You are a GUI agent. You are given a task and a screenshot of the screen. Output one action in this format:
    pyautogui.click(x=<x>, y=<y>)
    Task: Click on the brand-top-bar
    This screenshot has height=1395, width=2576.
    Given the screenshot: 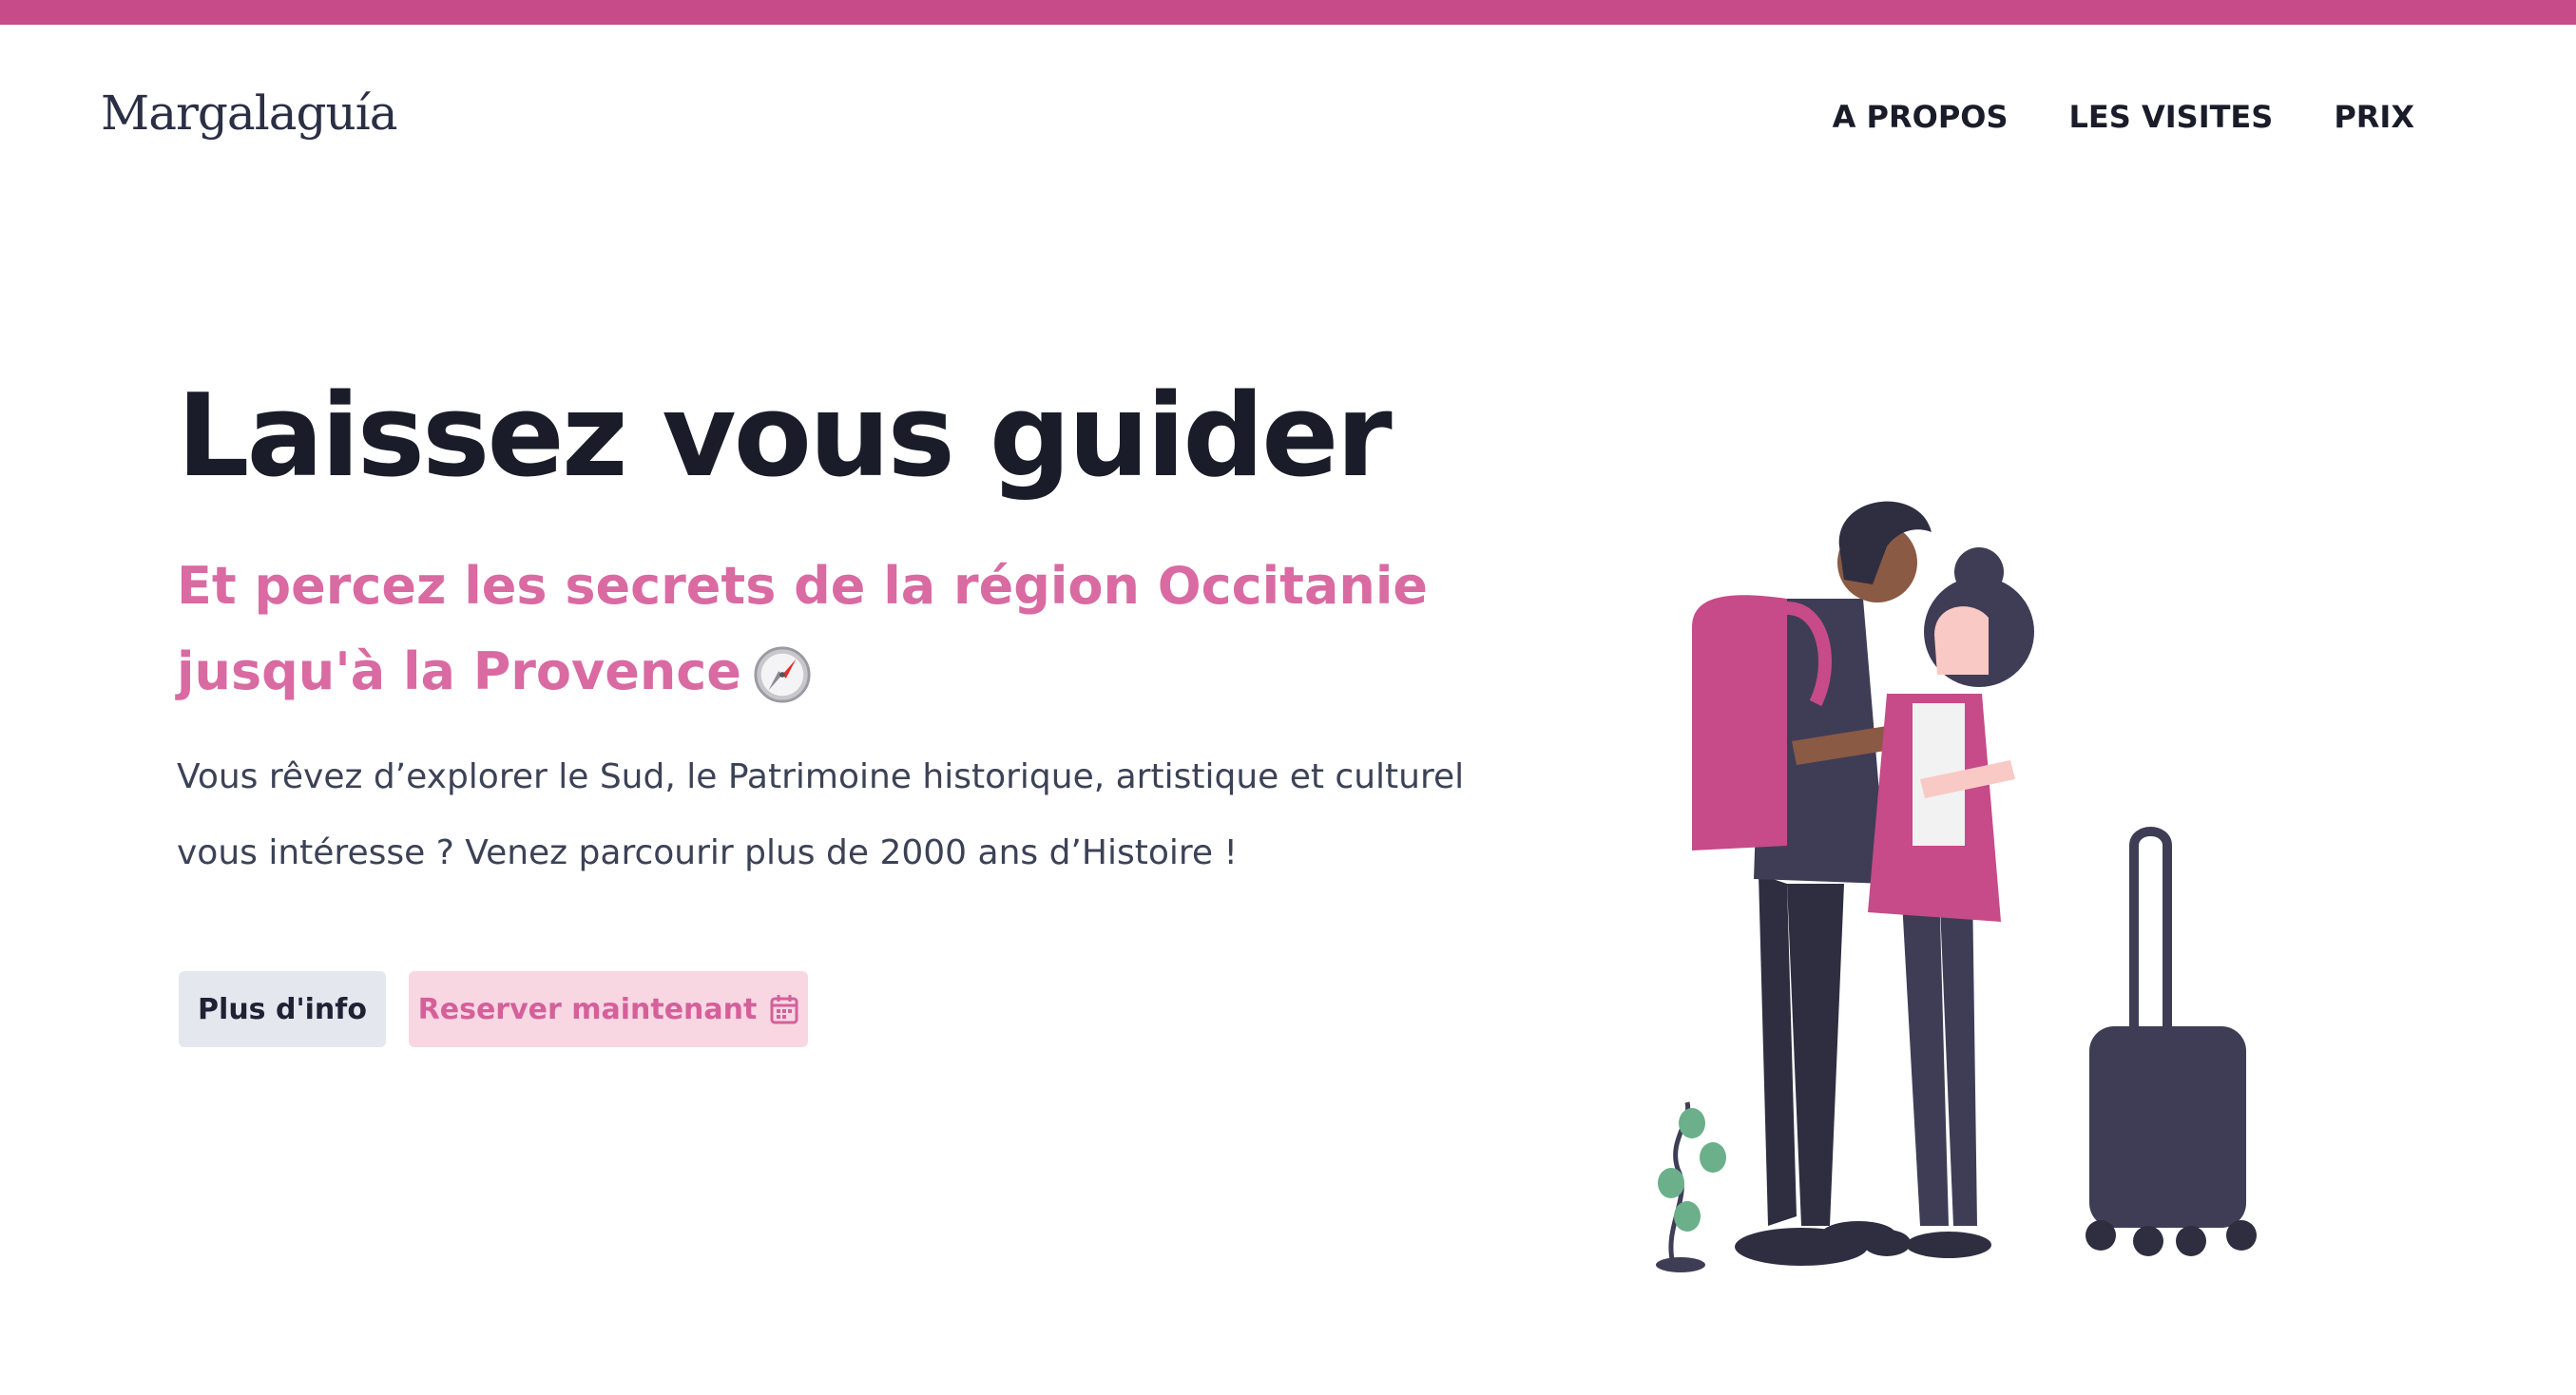 What is the action you would take?
    pyautogui.click(x=1288, y=13)
    